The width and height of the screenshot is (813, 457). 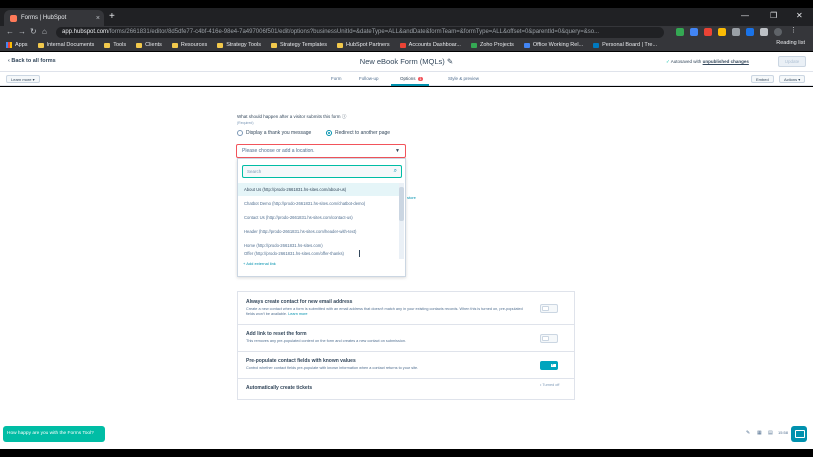 I want to click on grid-icon: ▦, so click(x=759, y=433).